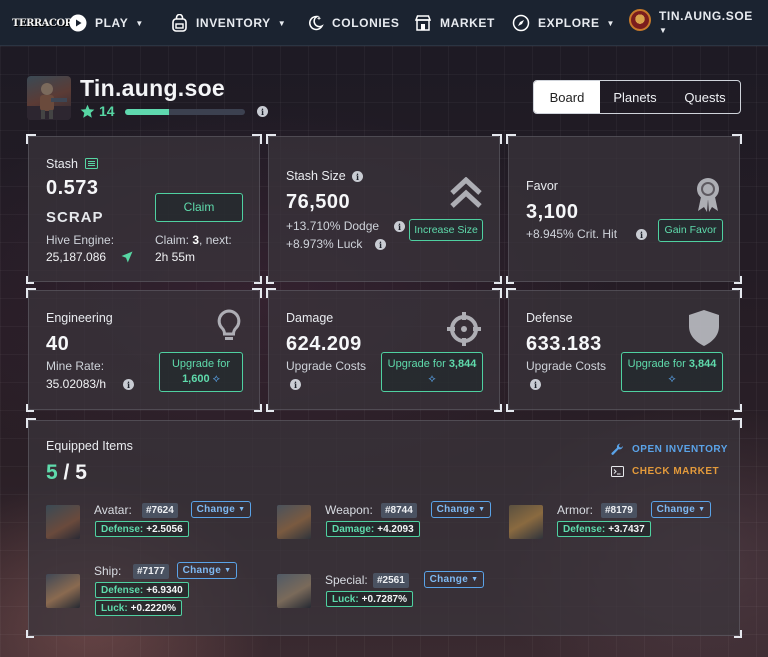 The width and height of the screenshot is (768, 657). I want to click on stat-value: +0.2220%, so click(153, 608).